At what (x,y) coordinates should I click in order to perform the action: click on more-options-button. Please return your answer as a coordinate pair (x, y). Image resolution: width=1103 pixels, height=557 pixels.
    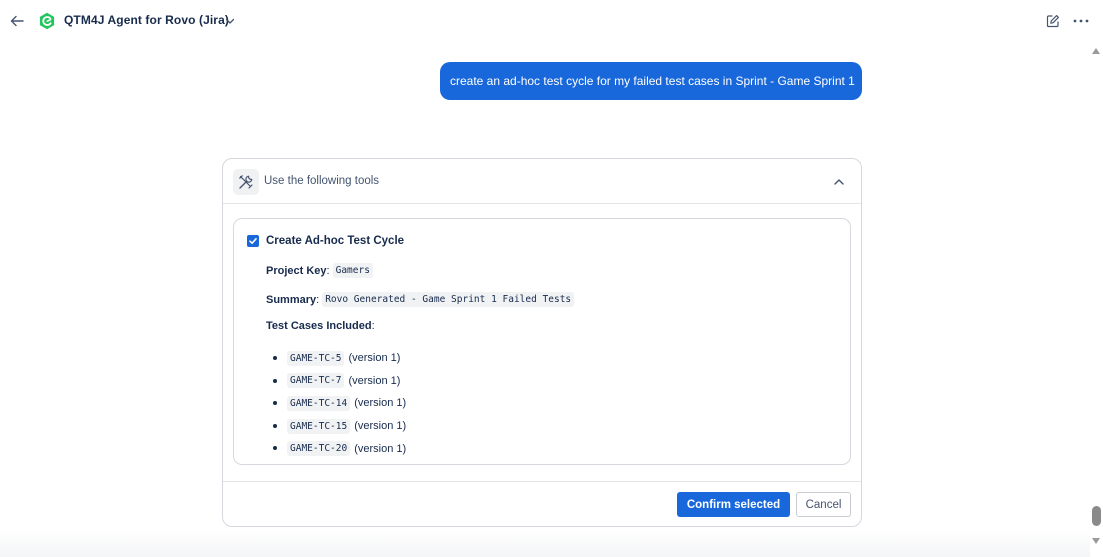
    Looking at the image, I should click on (1081, 21).